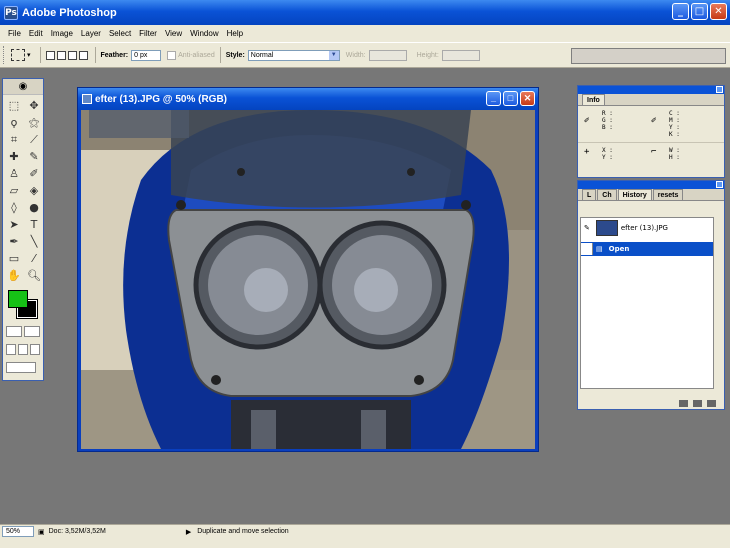  What do you see at coordinates (607, 194) in the screenshot?
I see `tab-channels: Ch` at bounding box center [607, 194].